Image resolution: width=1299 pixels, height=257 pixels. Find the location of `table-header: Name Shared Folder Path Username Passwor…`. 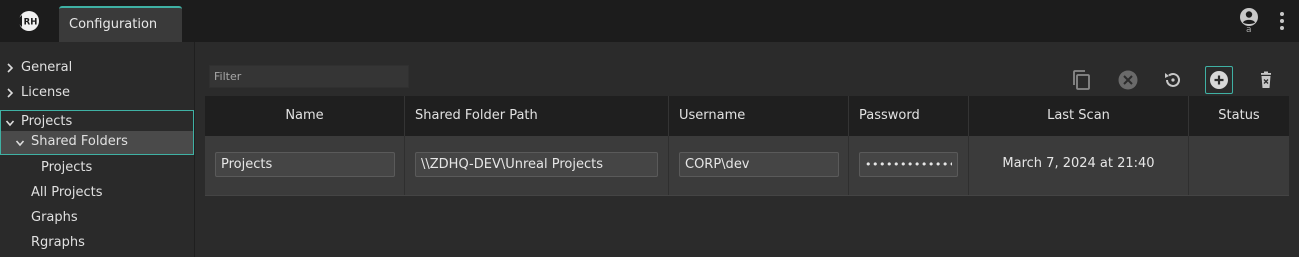

table-header: Name Shared Folder Path Username Passwor… is located at coordinates (747, 116).